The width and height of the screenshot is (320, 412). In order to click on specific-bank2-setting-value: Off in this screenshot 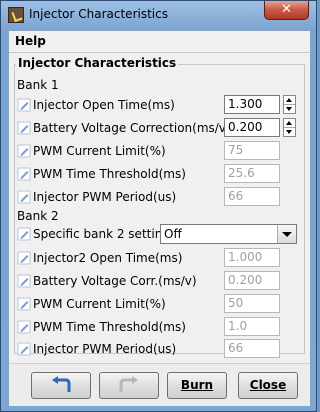, I will do `click(173, 234)`.